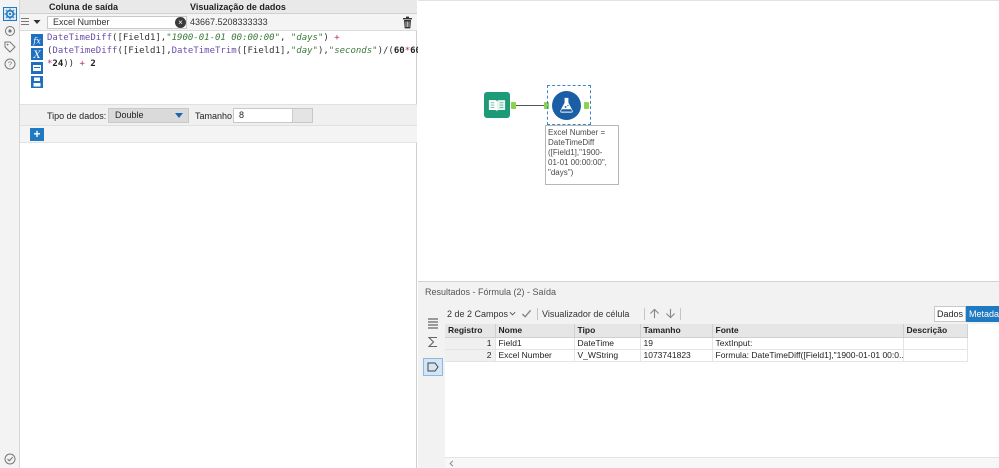 The width and height of the screenshot is (999, 468). I want to click on status-check-icon, so click(10, 459).